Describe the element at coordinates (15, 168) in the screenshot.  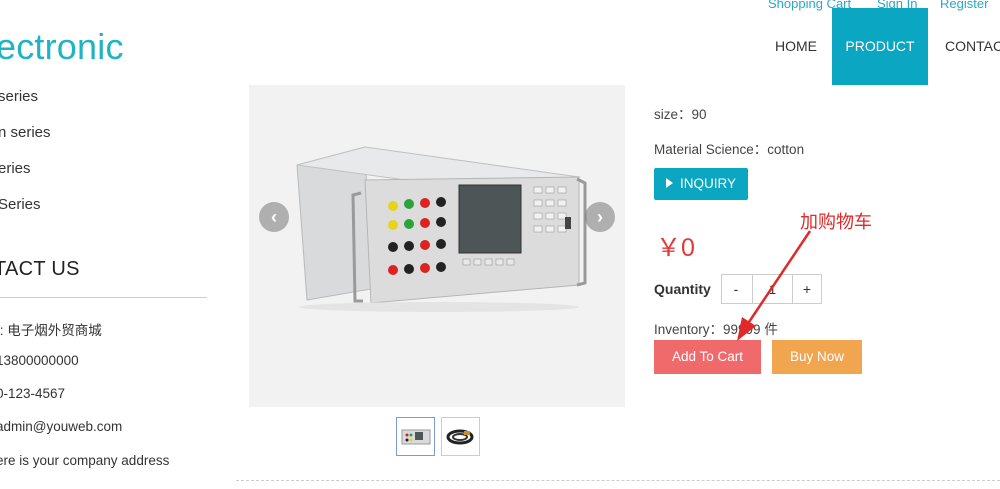
I see `sidebar-category: eries` at that location.